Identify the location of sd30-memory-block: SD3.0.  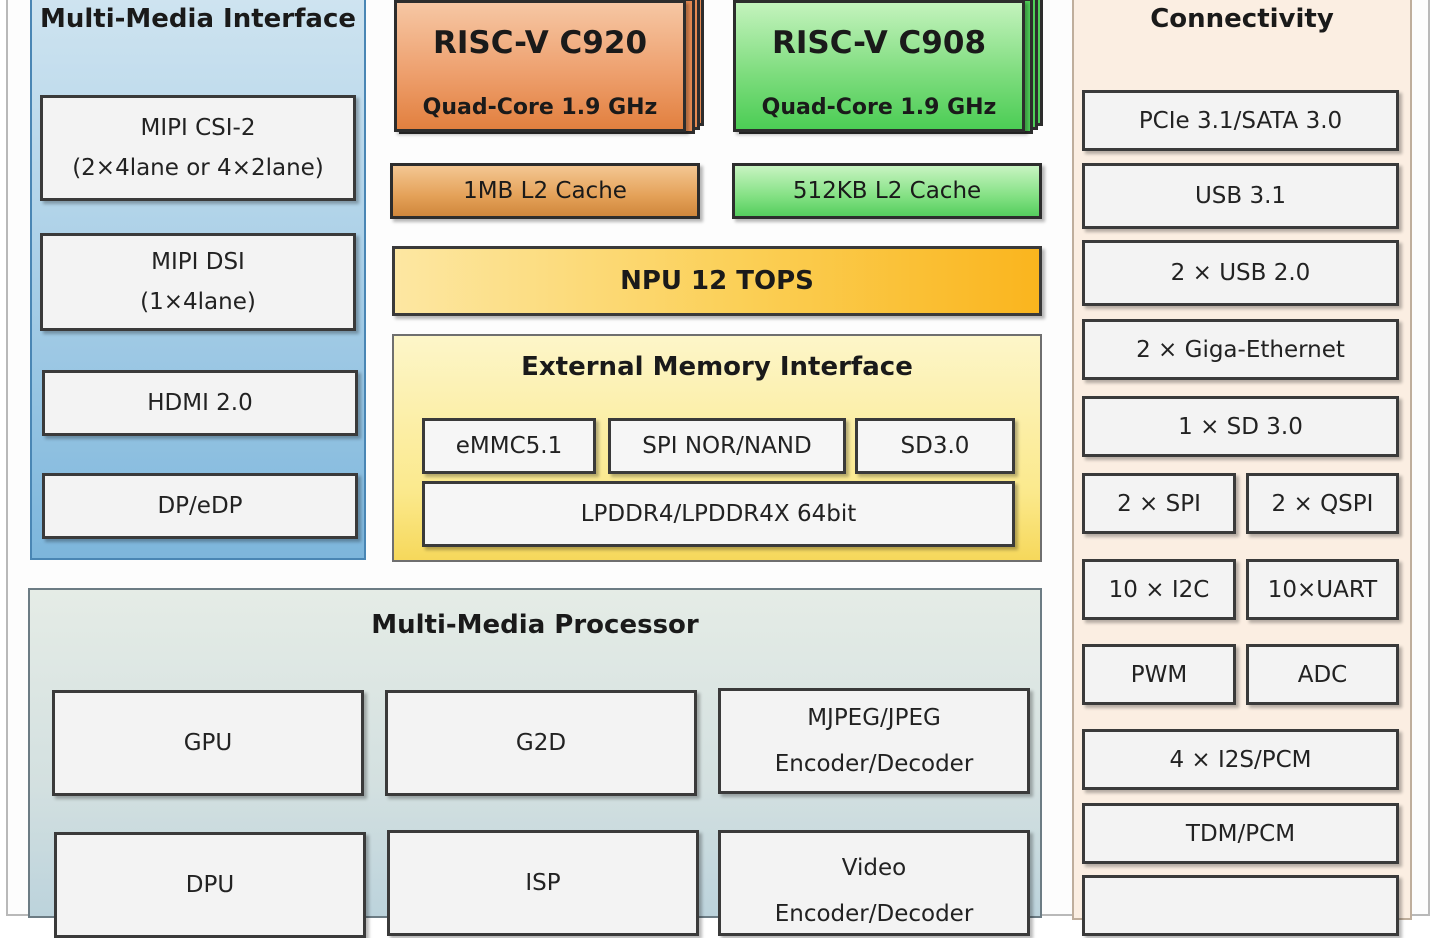
(935, 446).